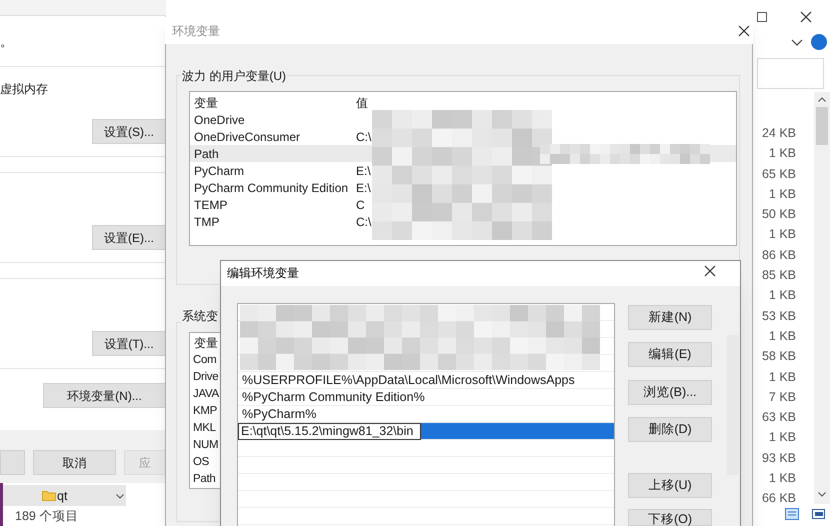 The height and width of the screenshot is (526, 832). Describe the element at coordinates (463, 204) in the screenshot. I see `list-row: TEMP C` at that location.